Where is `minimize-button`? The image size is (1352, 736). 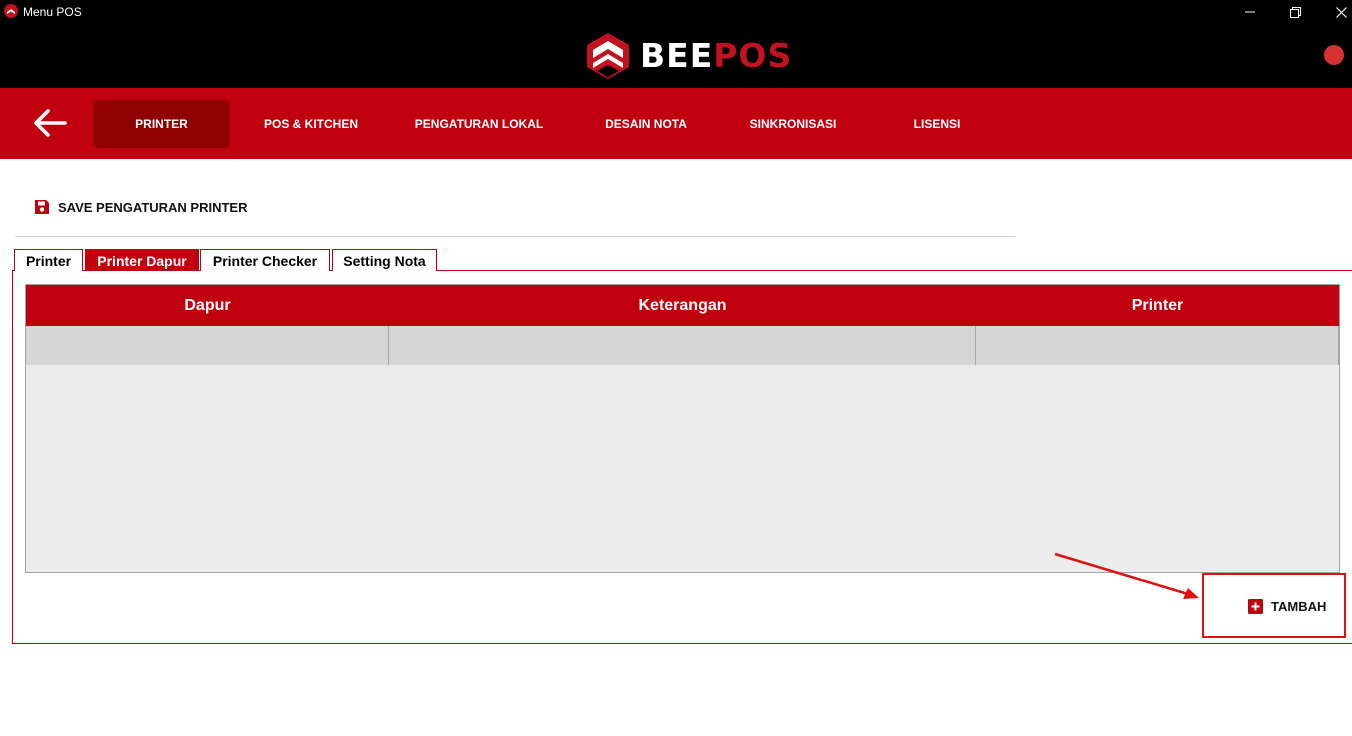 minimize-button is located at coordinates (1250, 12).